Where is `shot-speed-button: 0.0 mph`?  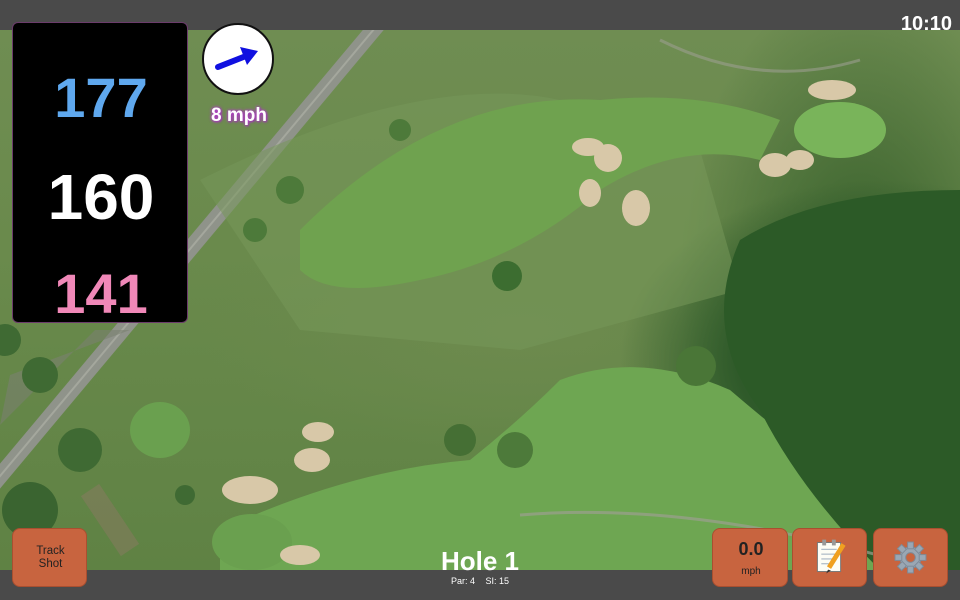
shot-speed-button: 0.0 mph is located at coordinates (750, 557).